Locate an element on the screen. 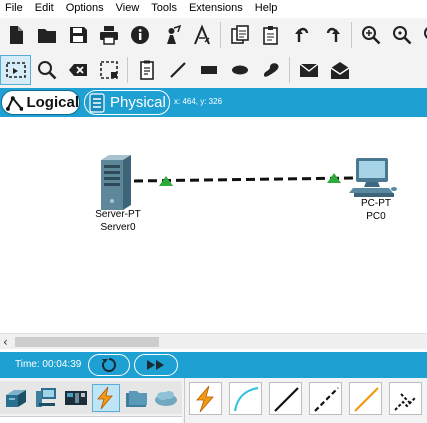 This screenshot has width=427, height=423. tab-logical: Logical is located at coordinates (40, 102).